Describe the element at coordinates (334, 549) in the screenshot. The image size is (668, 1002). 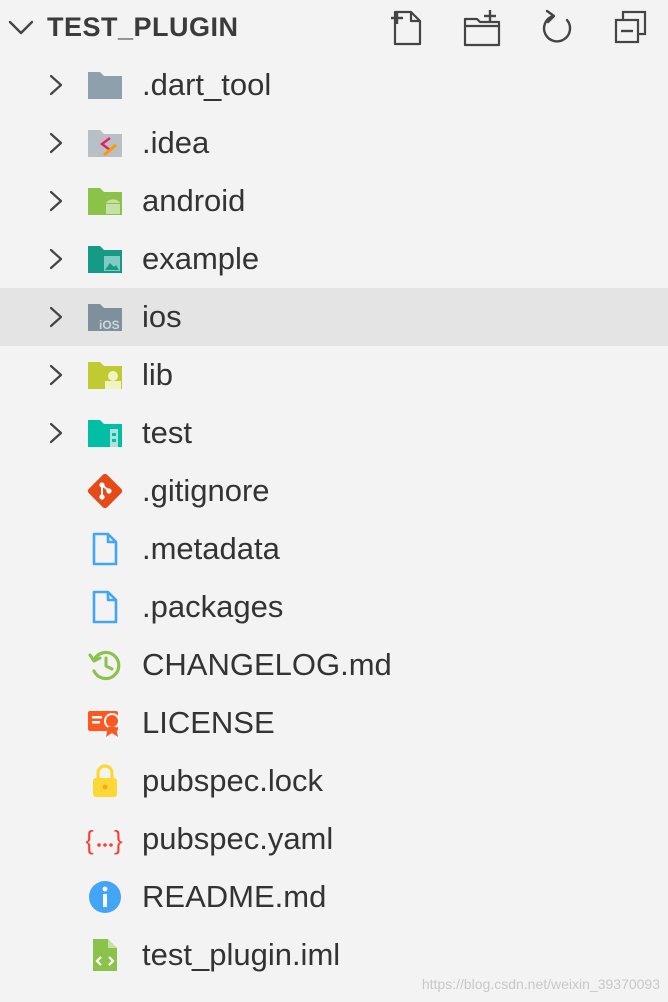
I see `tree-item-metadata: .metadata` at that location.